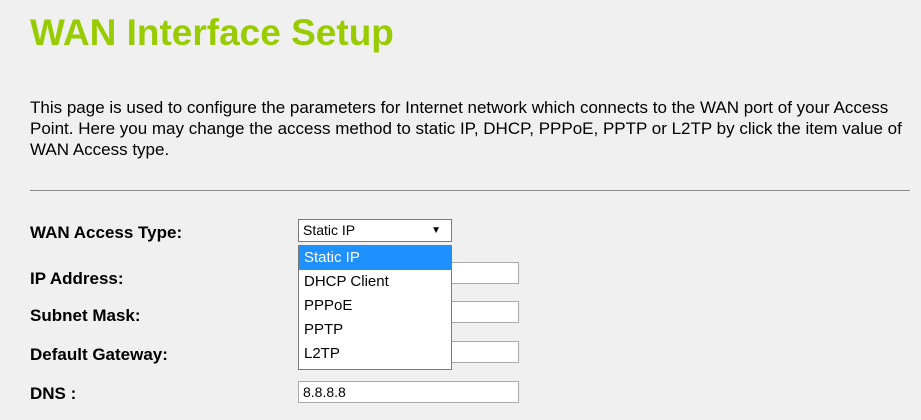 The height and width of the screenshot is (420, 921). Describe the element at coordinates (99, 354) in the screenshot. I see `default-gateway-label: Default Gateway:` at that location.